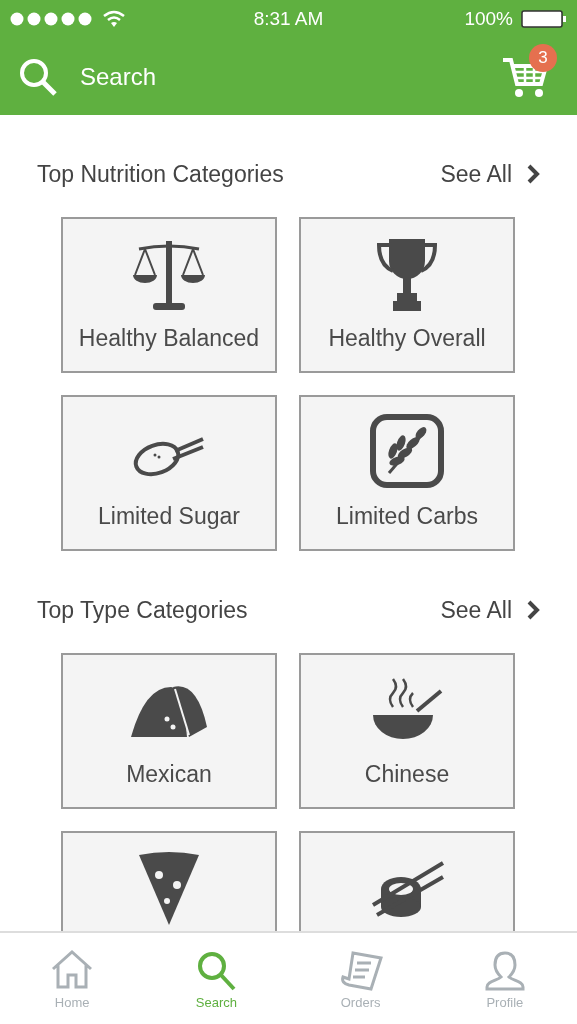  Describe the element at coordinates (52, 19) in the screenshot. I see `signal-icon` at that location.